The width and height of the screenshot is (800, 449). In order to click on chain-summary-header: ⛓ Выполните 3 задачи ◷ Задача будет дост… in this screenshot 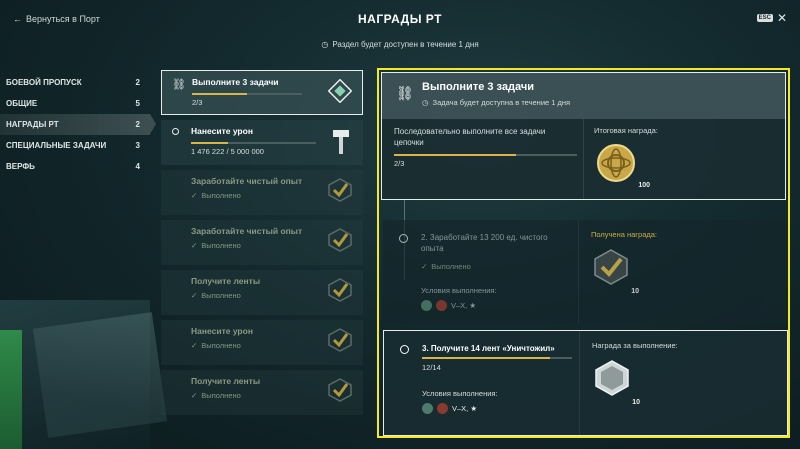, I will do `click(583, 96)`.